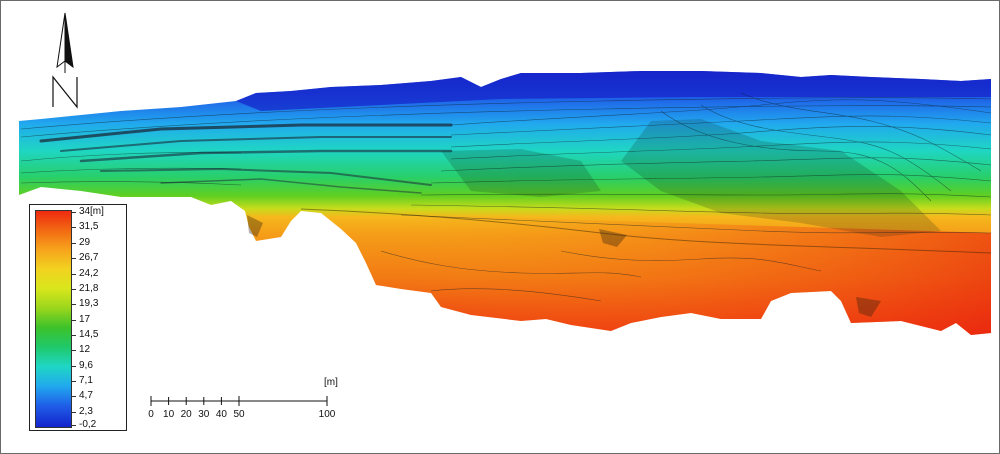 The height and width of the screenshot is (454, 1000). Describe the element at coordinates (84, 257) in the screenshot. I see `legend-tick: 26,7` at that location.